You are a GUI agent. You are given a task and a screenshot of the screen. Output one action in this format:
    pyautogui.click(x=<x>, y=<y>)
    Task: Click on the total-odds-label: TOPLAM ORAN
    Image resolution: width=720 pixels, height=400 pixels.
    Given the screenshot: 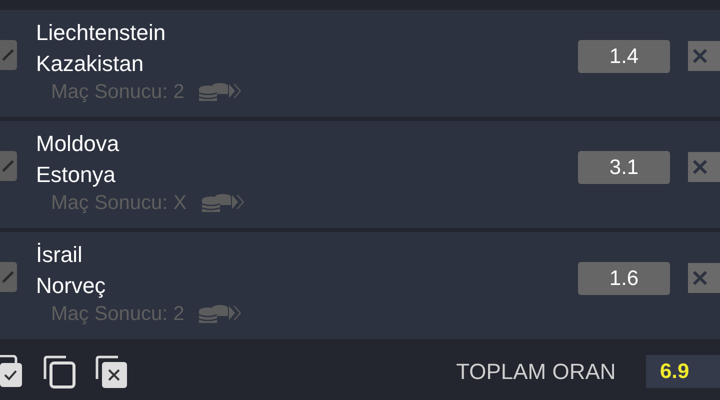 What is the action you would take?
    pyautogui.click(x=536, y=371)
    